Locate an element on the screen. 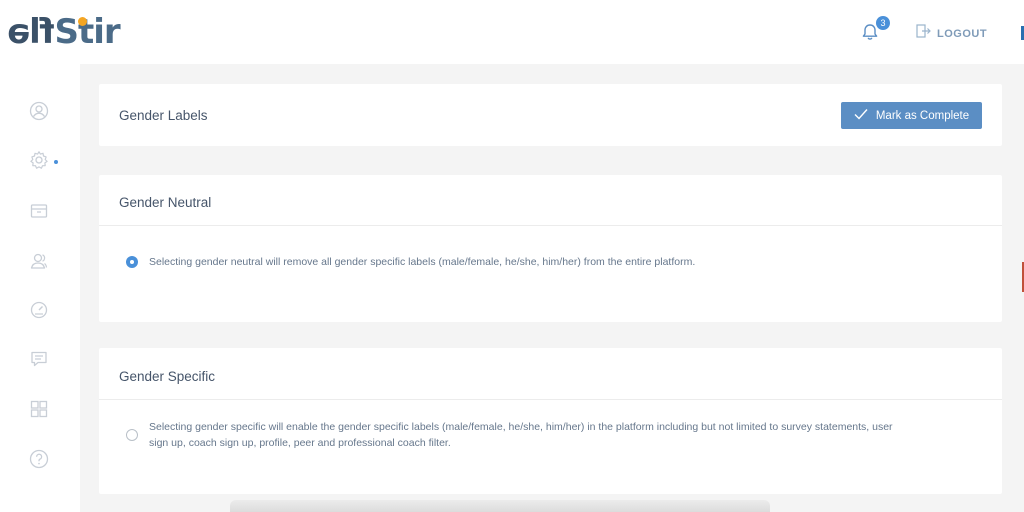 The image size is (1024, 512). mark-as-complete-button: Mark as Complete is located at coordinates (911, 115).